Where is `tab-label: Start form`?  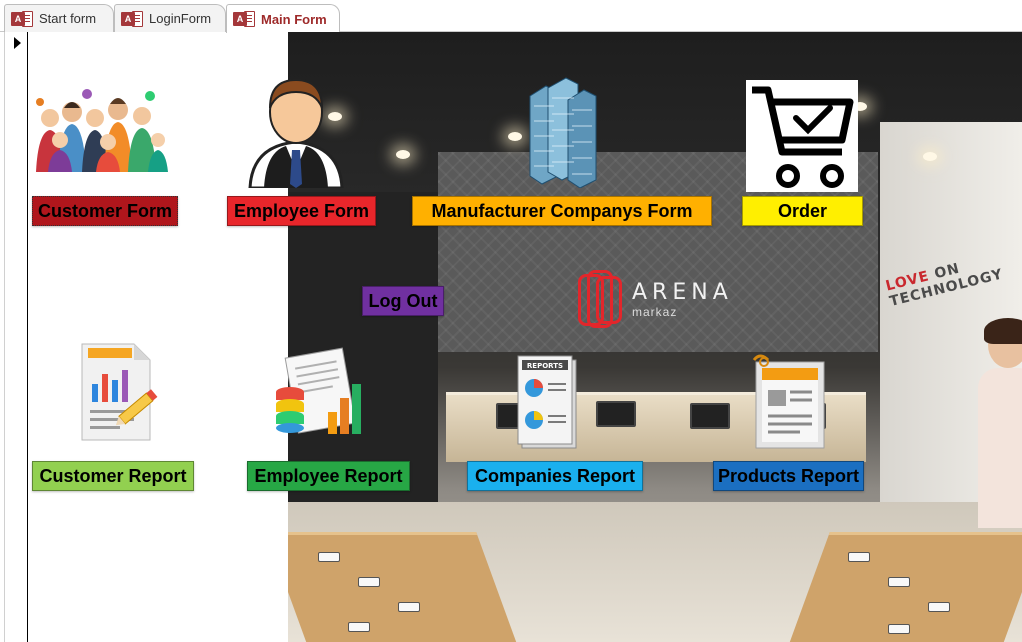 tab-label: Start form is located at coordinates (68, 18).